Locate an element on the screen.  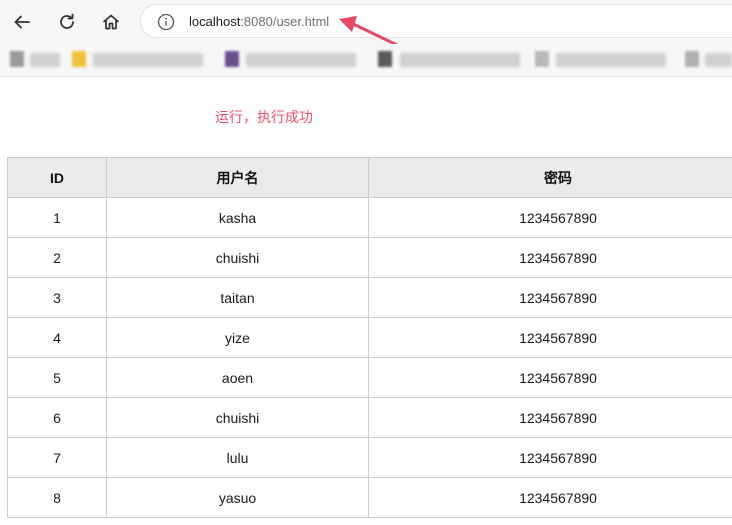
cell-username: lulu is located at coordinates (237, 457).